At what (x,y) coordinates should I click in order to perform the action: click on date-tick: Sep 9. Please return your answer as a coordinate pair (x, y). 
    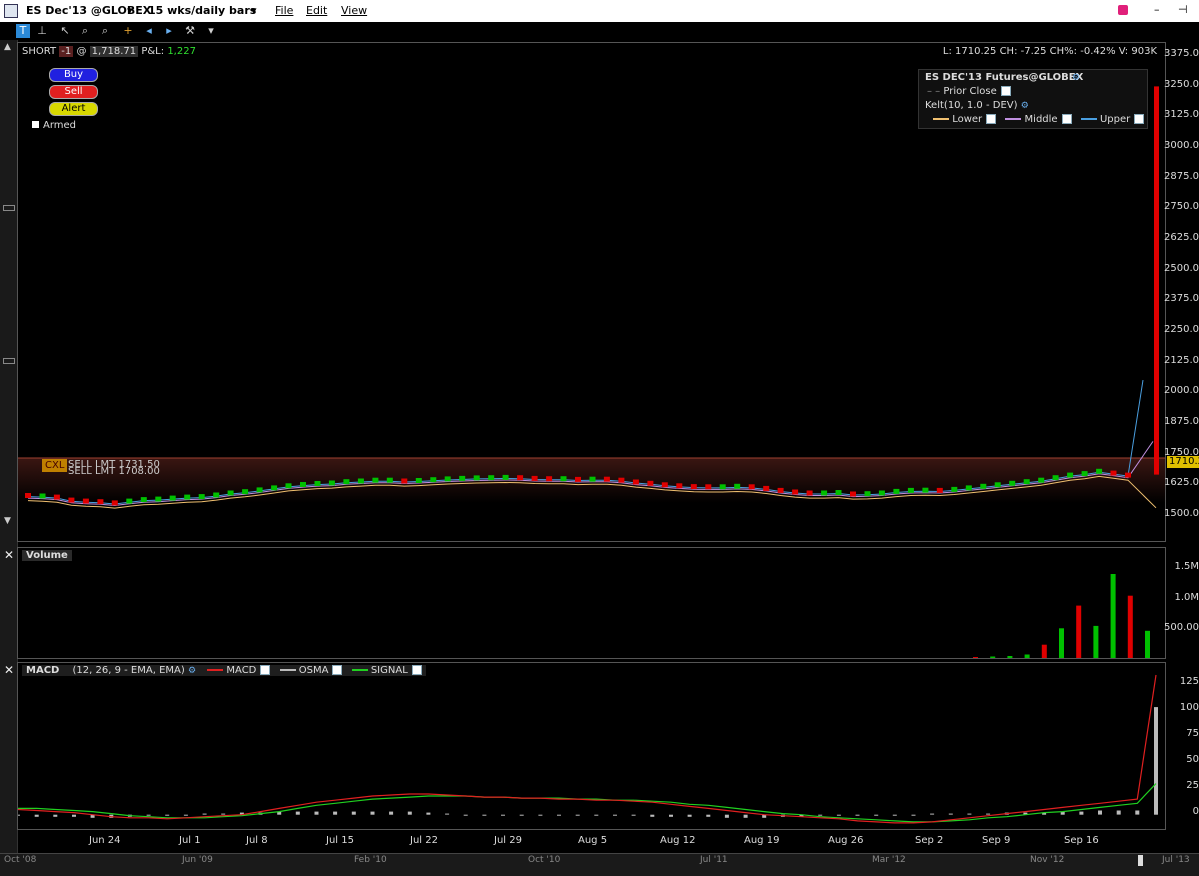
    Looking at the image, I should click on (996, 840).